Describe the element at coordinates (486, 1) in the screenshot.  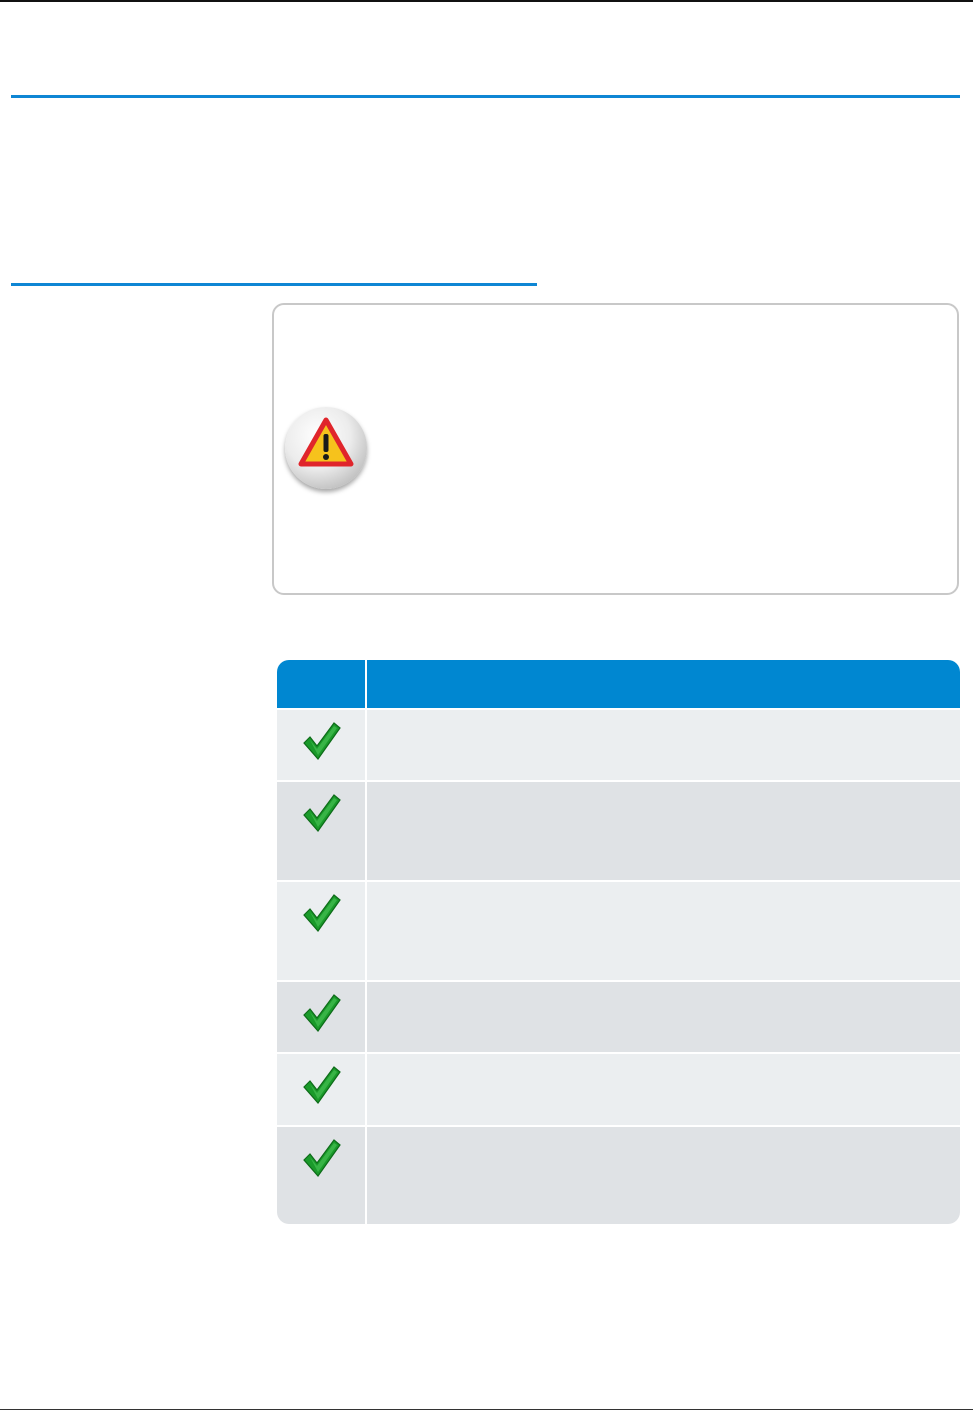
I see `page-top-border` at that location.